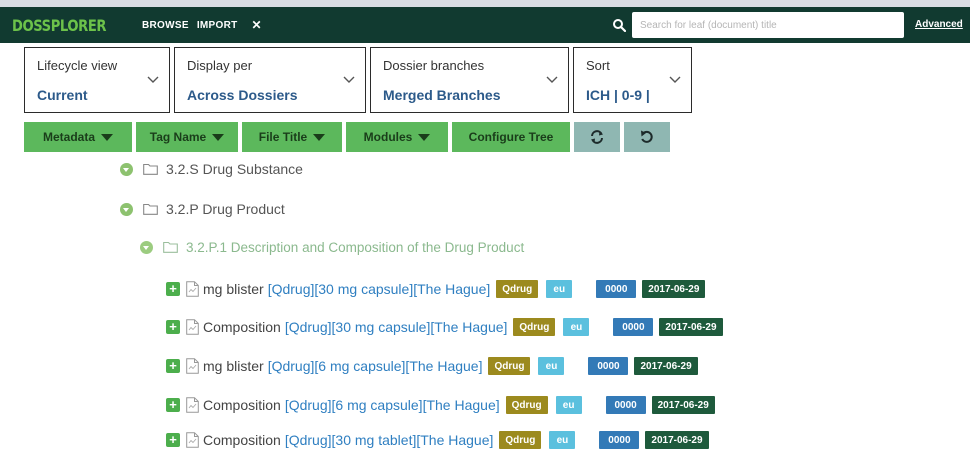 The image size is (970, 449). I want to click on select-label: Display per, so click(220, 65).